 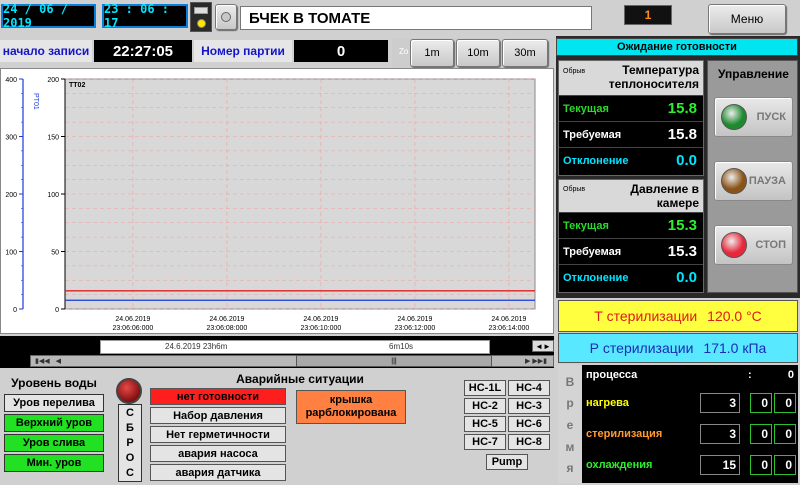 What do you see at coordinates (341, 51) in the screenshot?
I see `batch-number-value: 0` at bounding box center [341, 51].